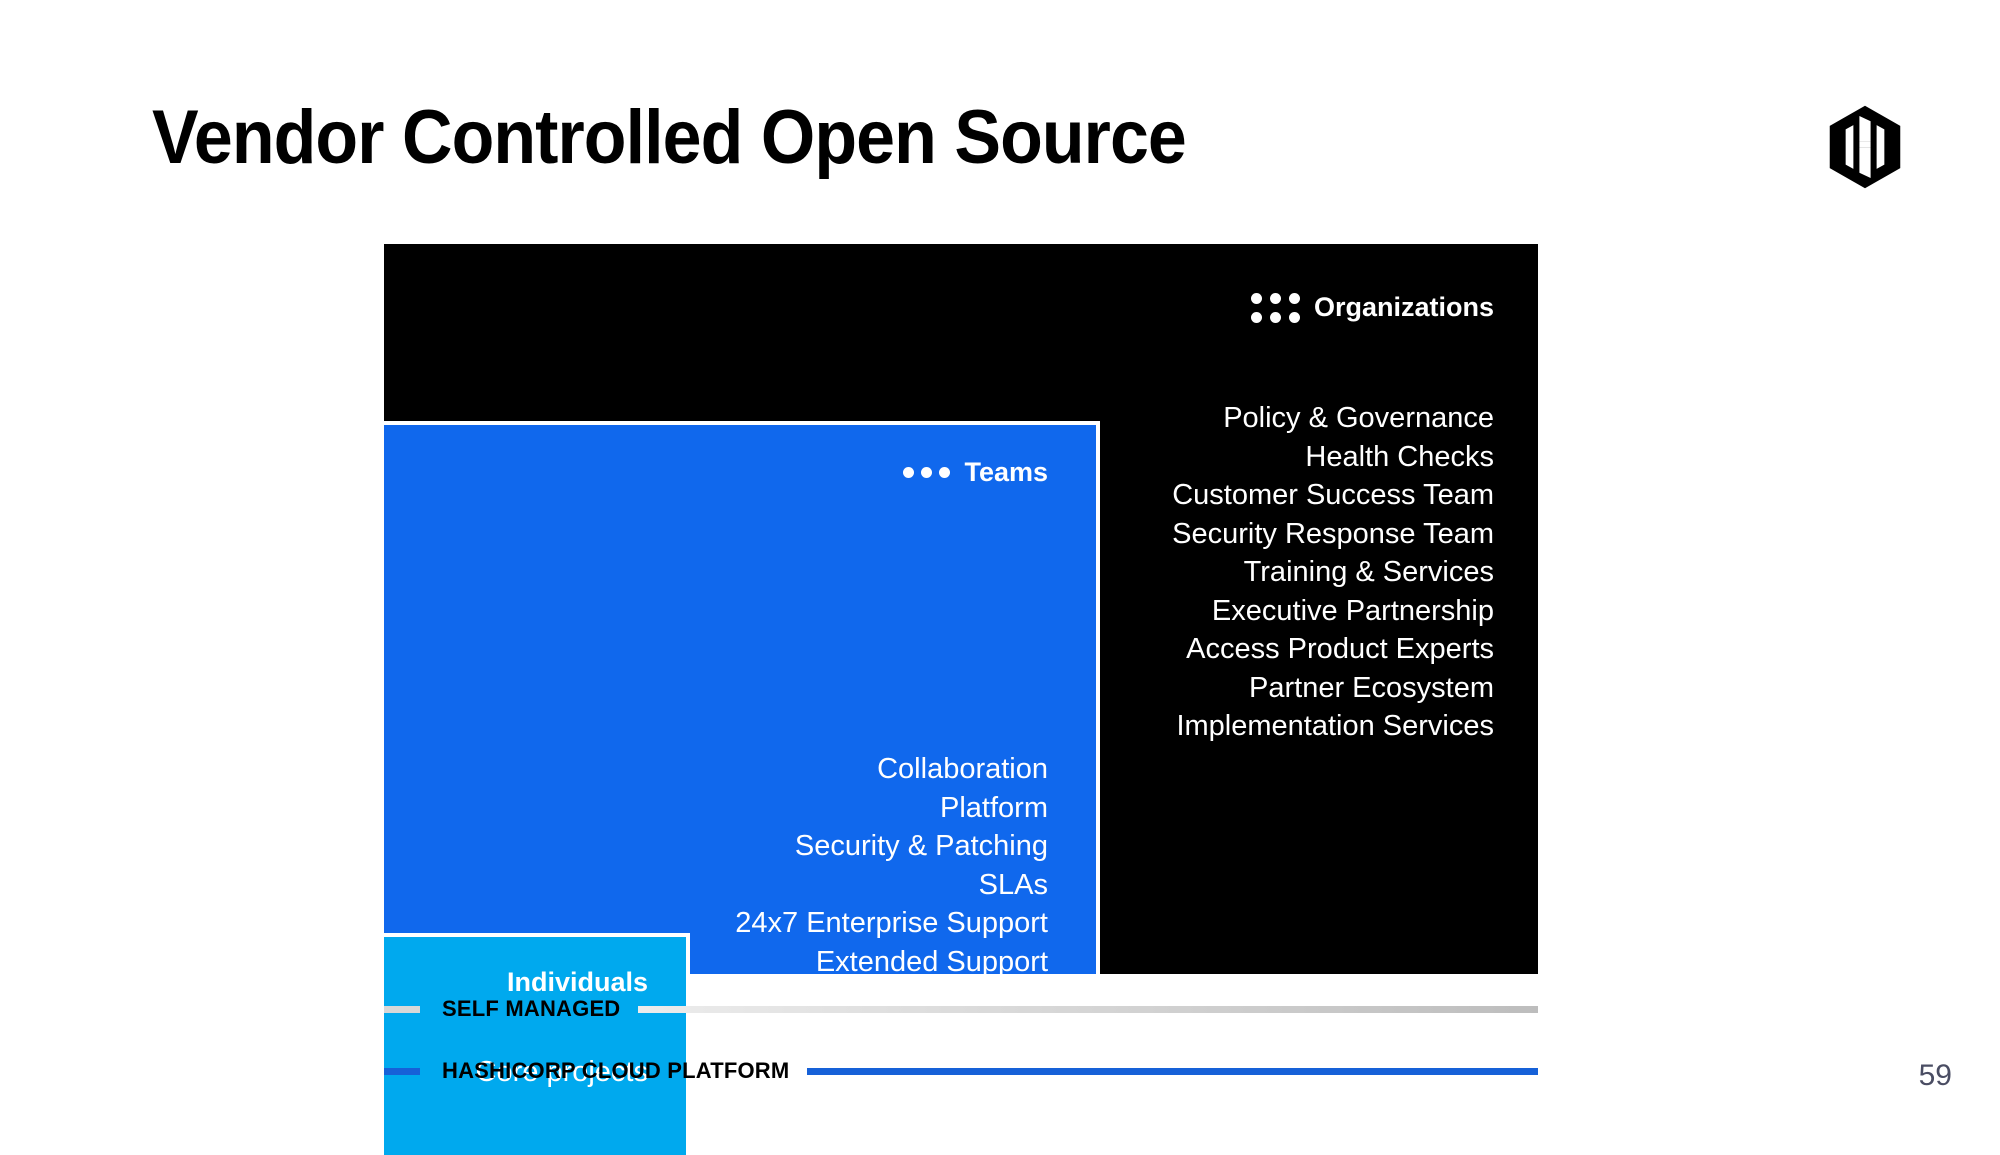 The image size is (2000, 1155). Describe the element at coordinates (1399, 456) in the screenshot. I see `feature-item: Health Checks` at that location.